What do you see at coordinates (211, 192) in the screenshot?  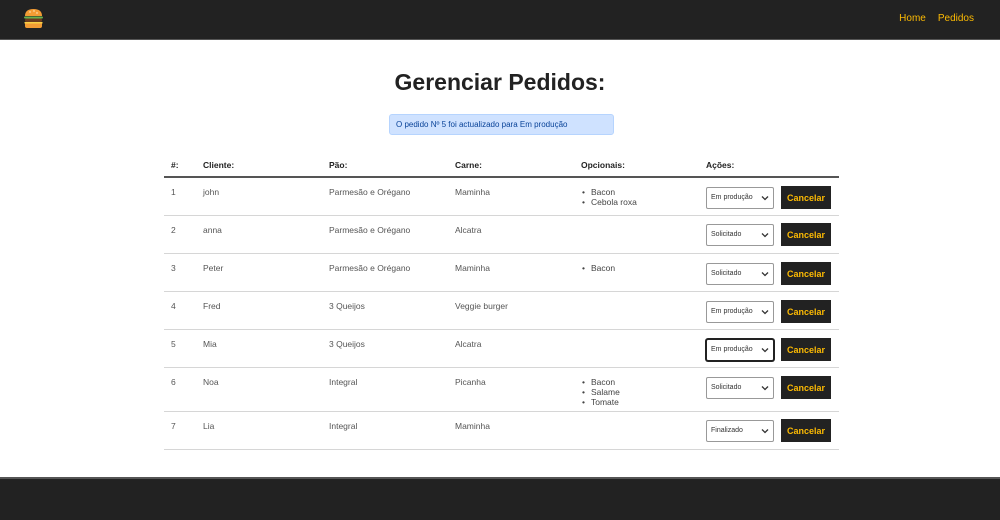 I see `order-client: john` at bounding box center [211, 192].